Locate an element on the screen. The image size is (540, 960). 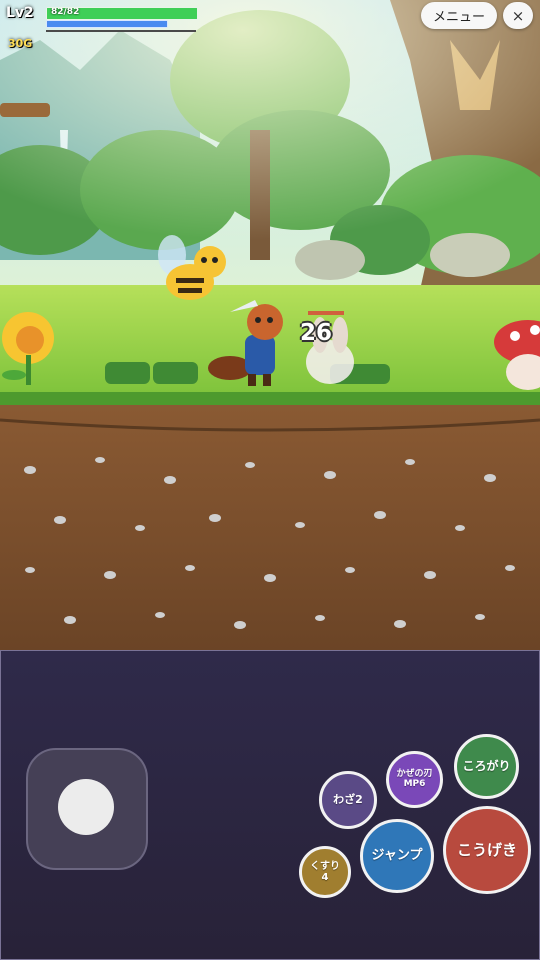
jump-label: ジャンプ is located at coordinates (397, 855).